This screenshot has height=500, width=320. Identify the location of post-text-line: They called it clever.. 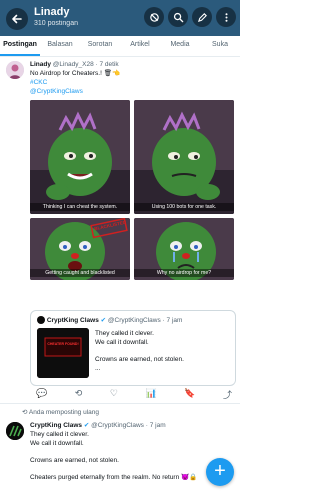
(59, 434).